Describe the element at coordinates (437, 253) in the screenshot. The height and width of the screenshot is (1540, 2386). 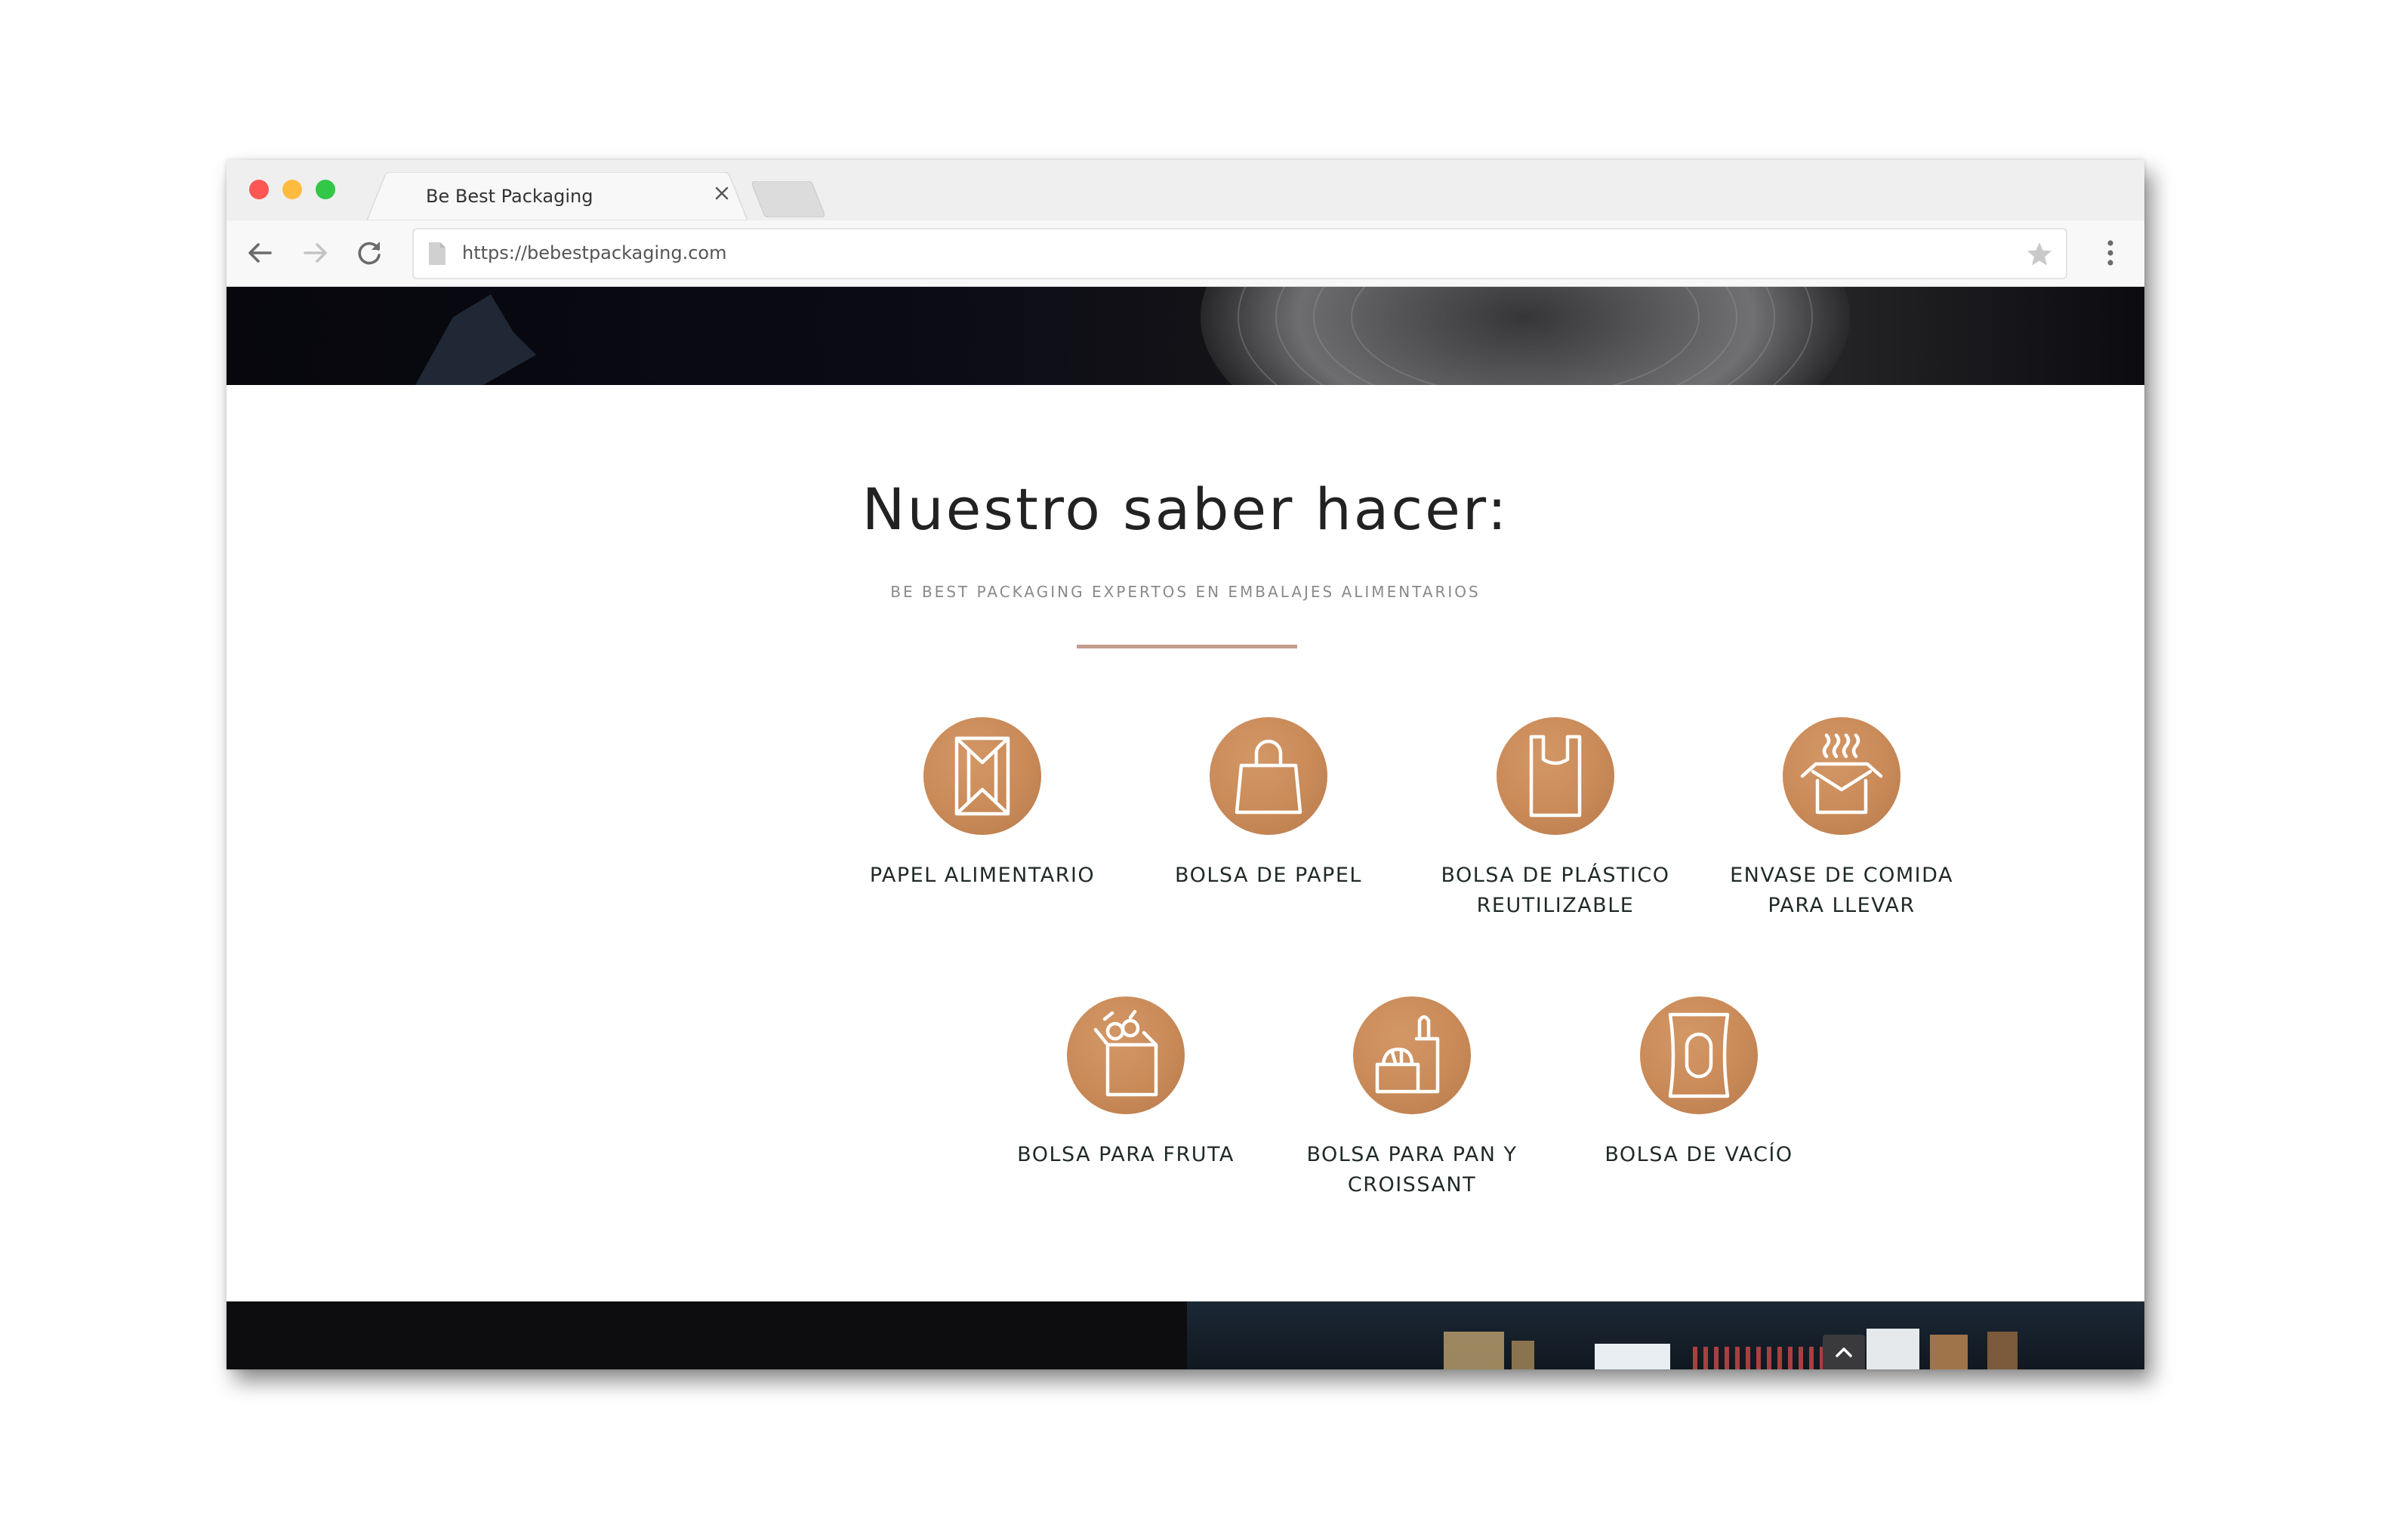
I see `page-icon` at that location.